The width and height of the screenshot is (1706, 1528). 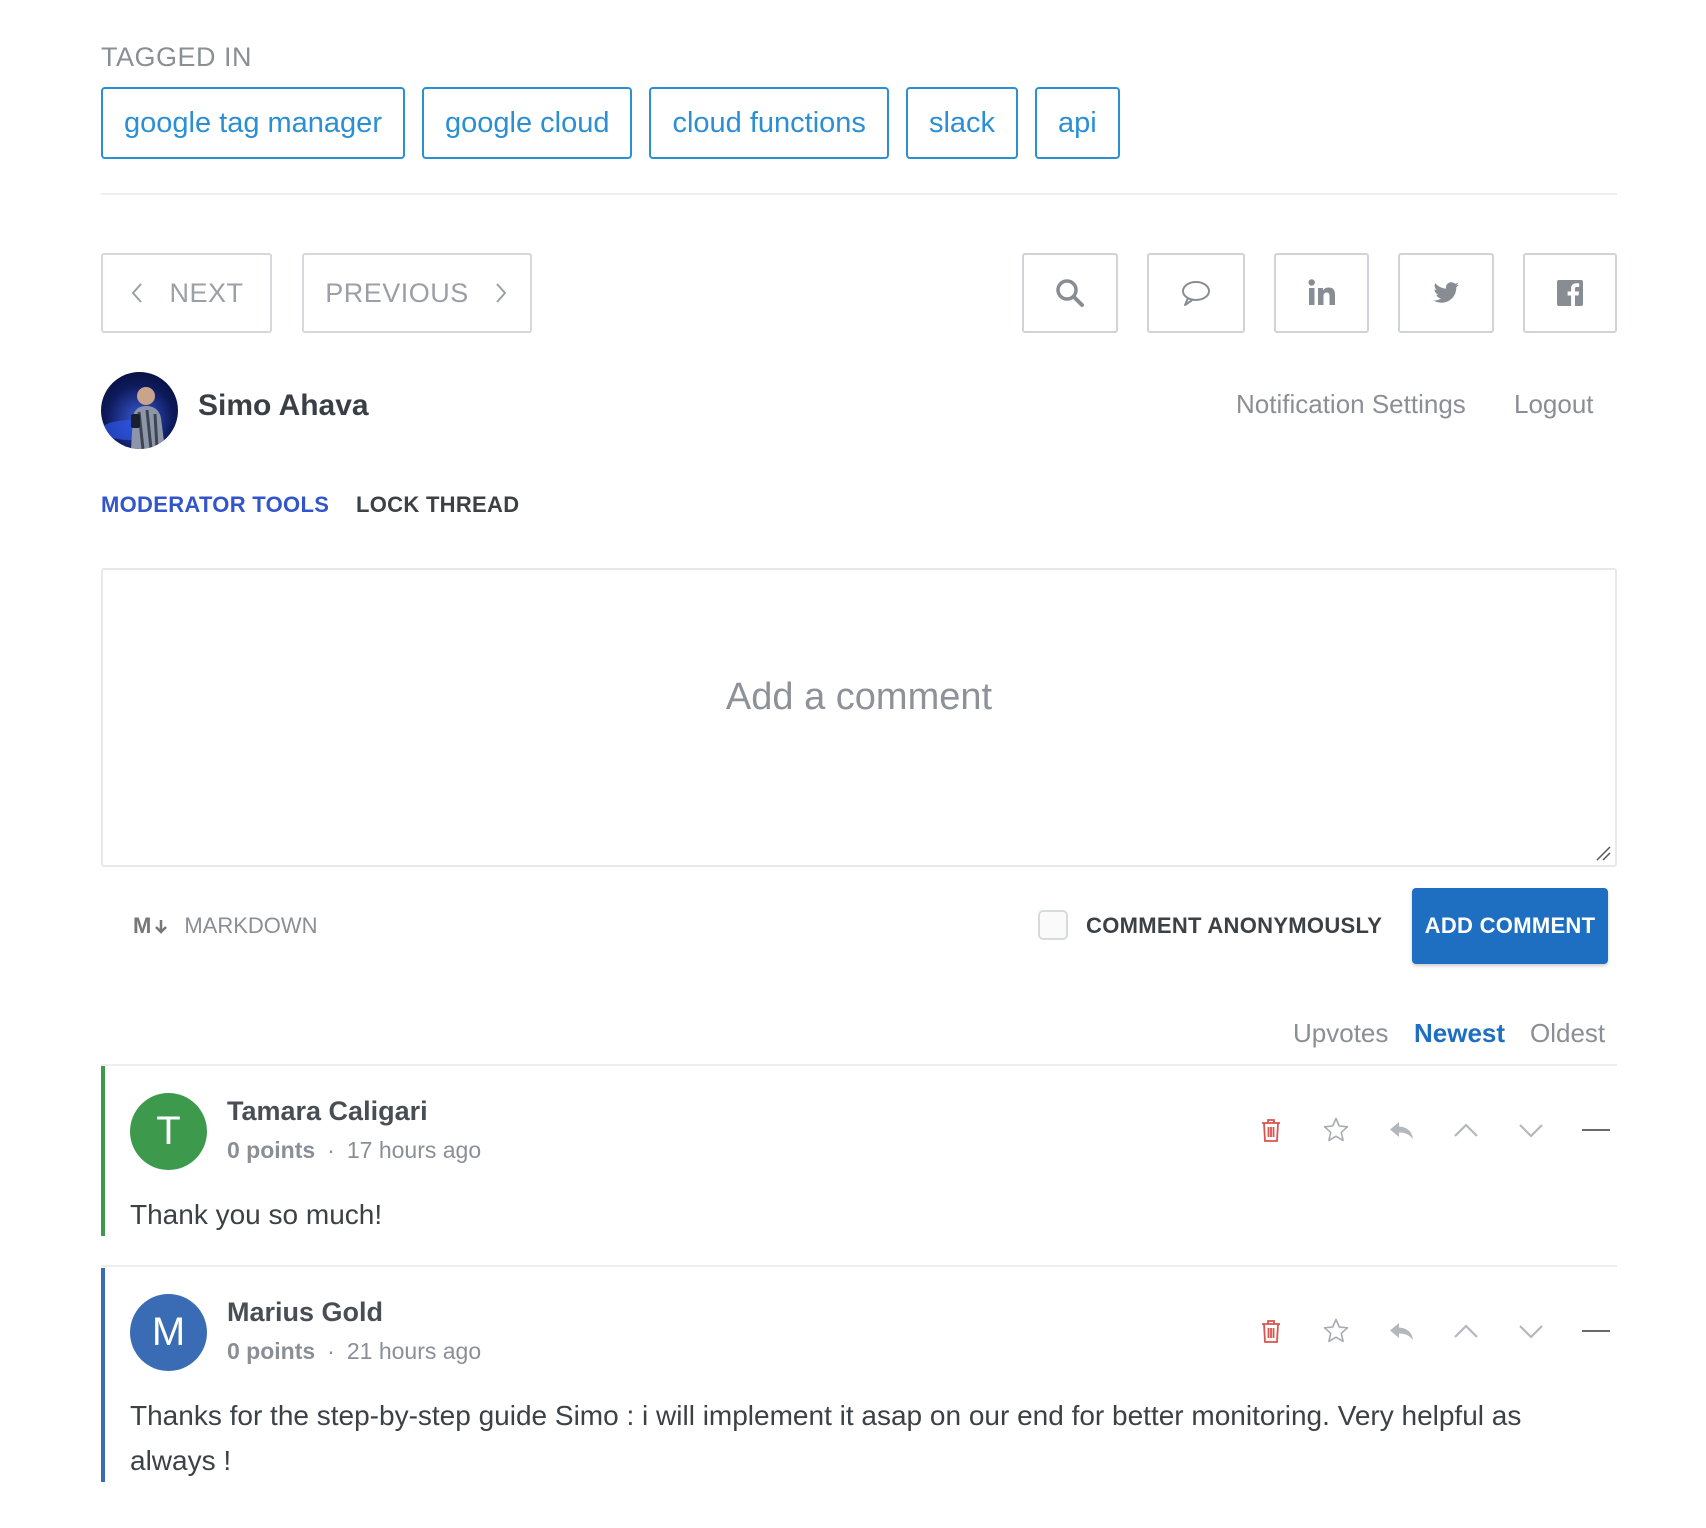 What do you see at coordinates (962, 123) in the screenshot?
I see `tag-slack: slack` at bounding box center [962, 123].